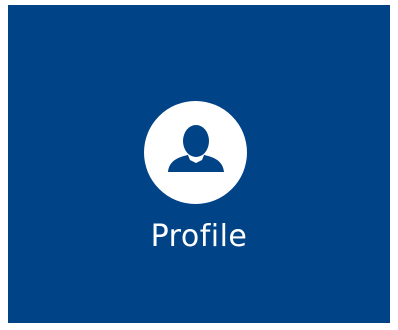 Image resolution: width=398 pixels, height=330 pixels. Describe the element at coordinates (199, 236) in the screenshot. I see `tile-label: Profile` at that location.